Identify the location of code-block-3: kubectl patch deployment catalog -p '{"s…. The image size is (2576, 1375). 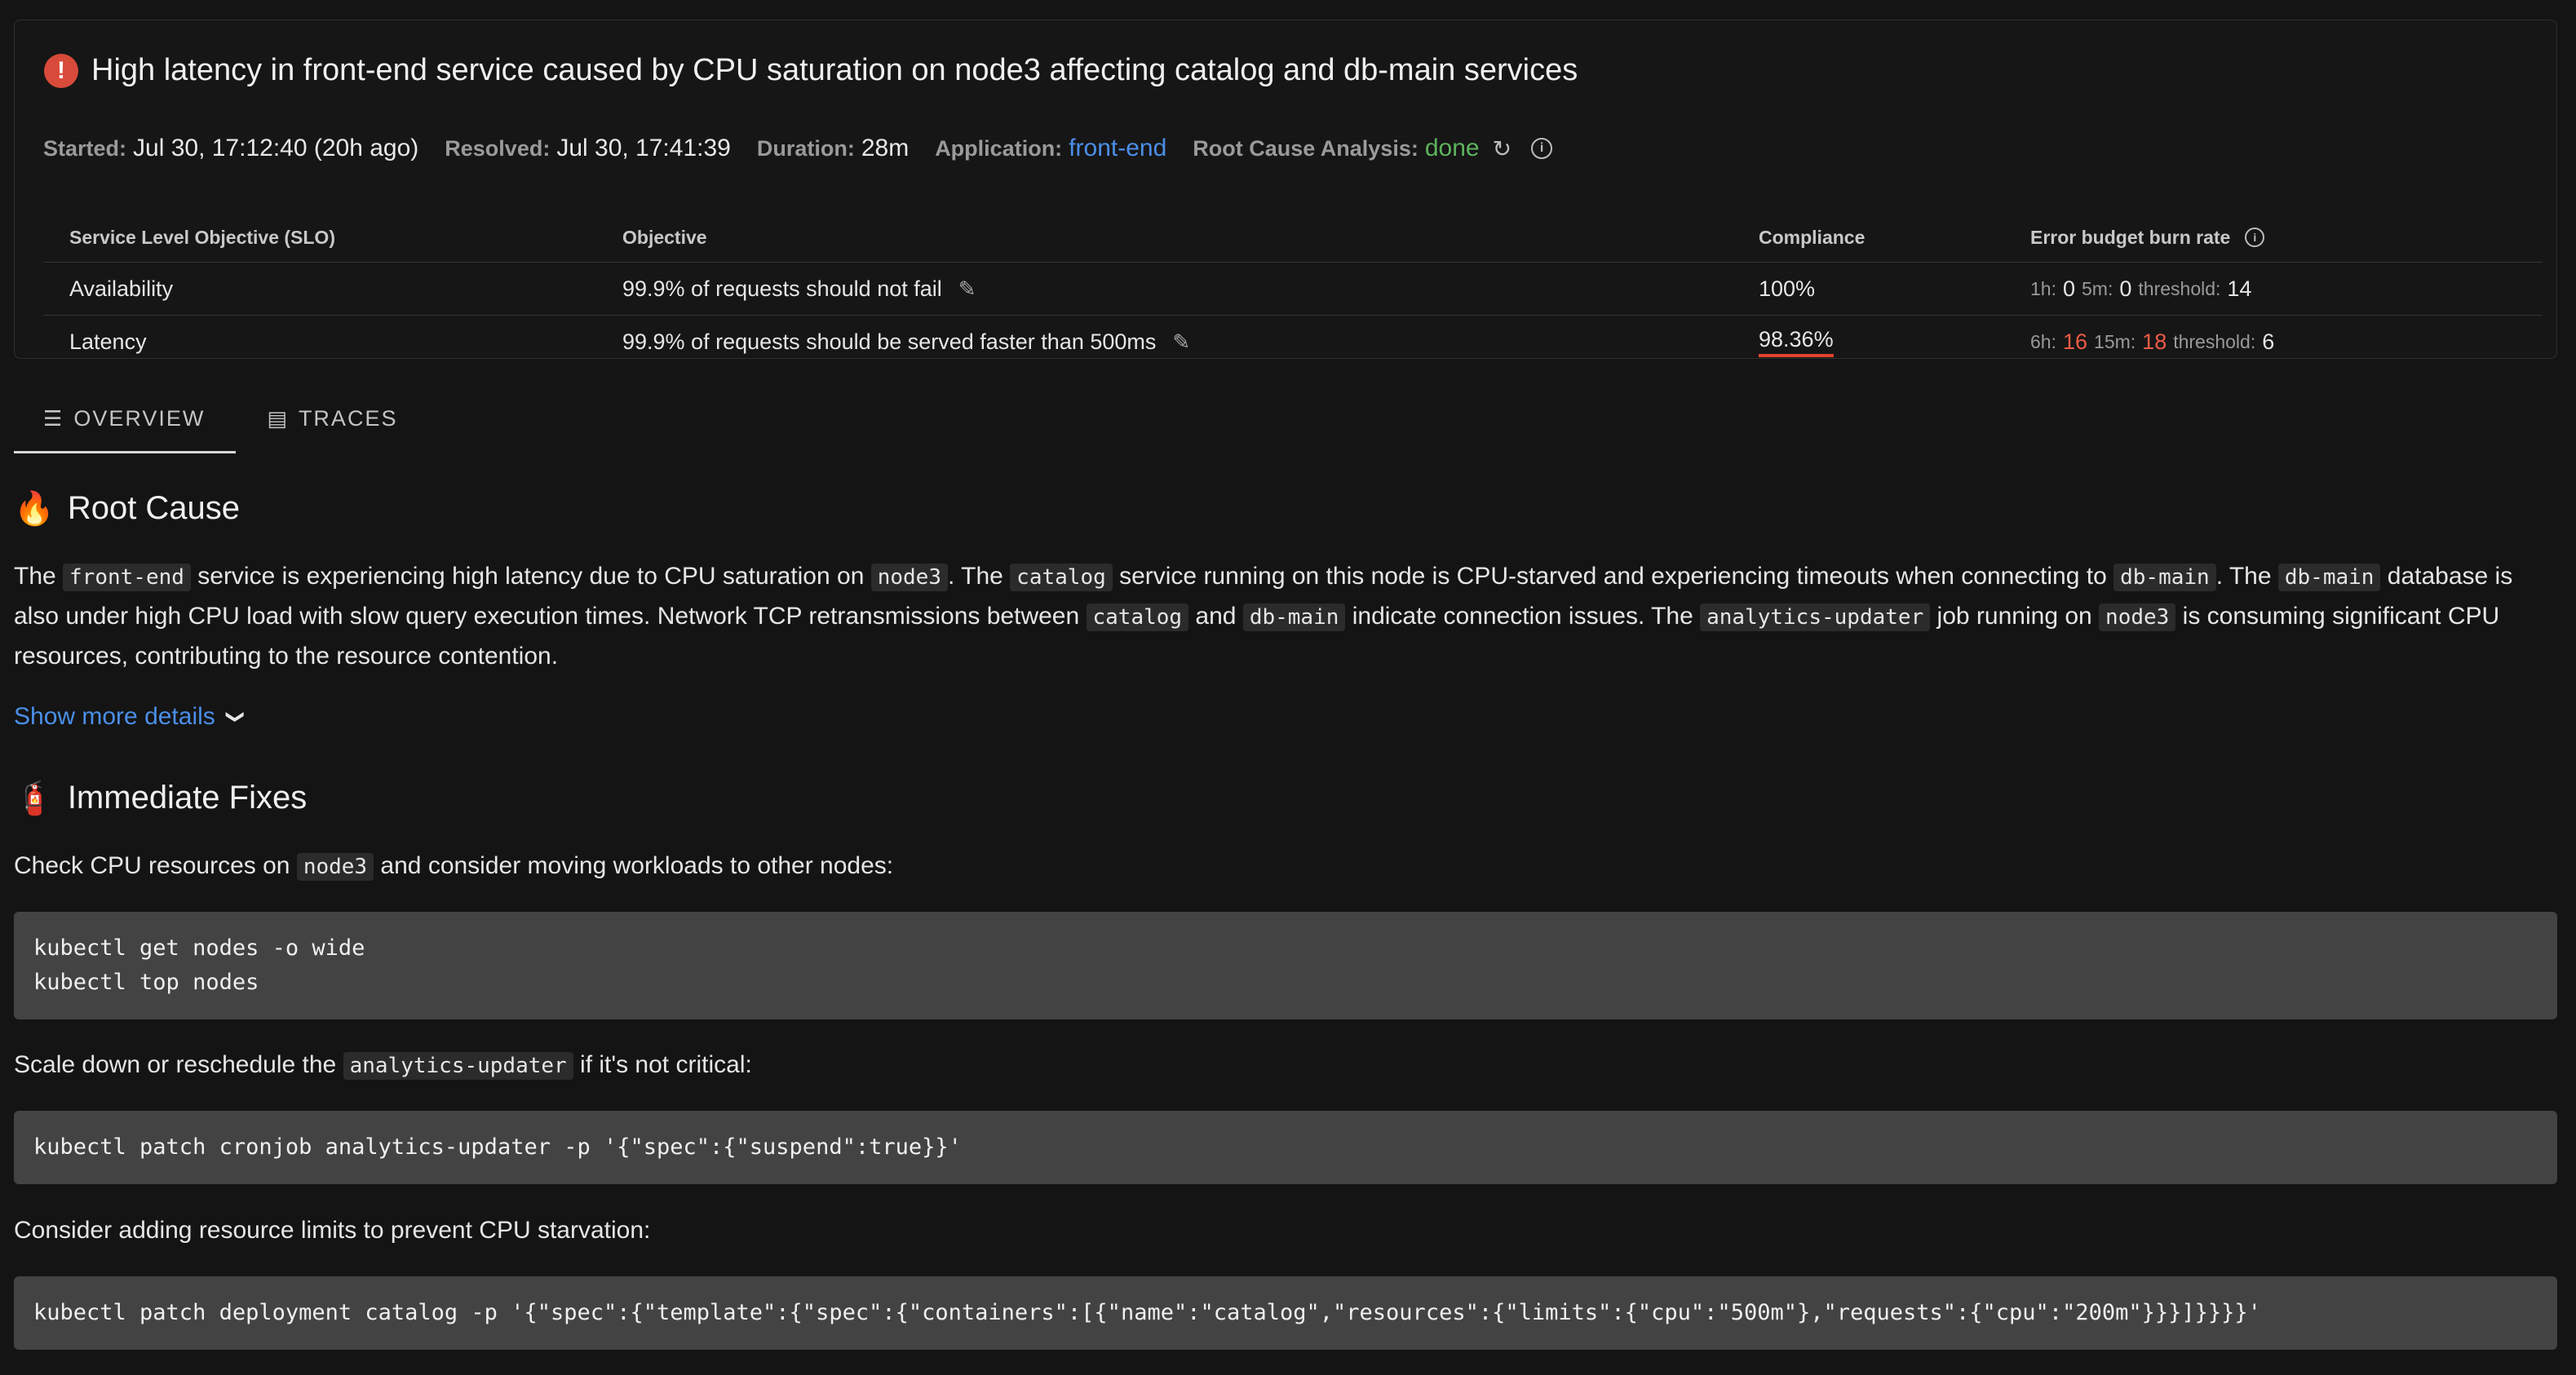
(1285, 1313).